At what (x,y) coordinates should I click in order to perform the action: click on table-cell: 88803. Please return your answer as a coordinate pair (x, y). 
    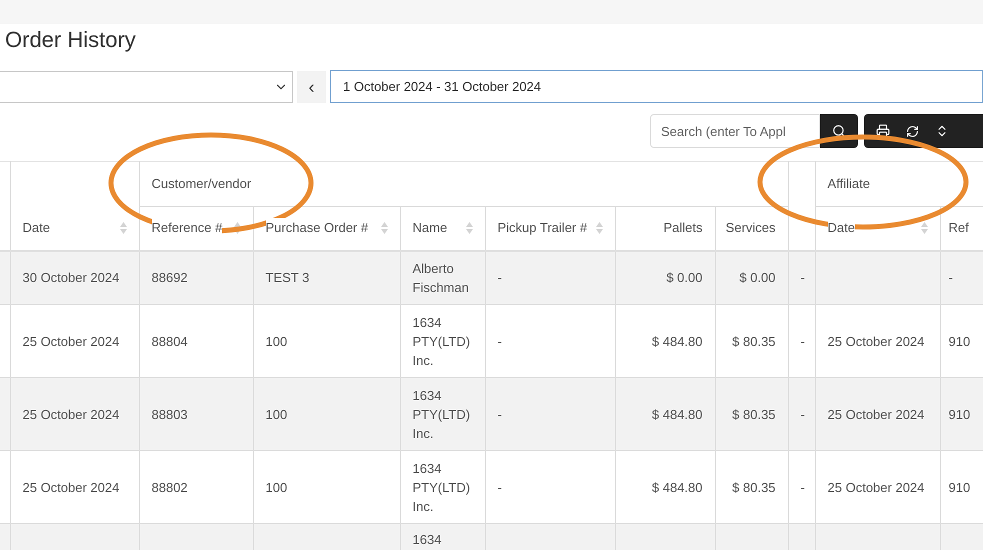
    Looking at the image, I should click on (170, 414).